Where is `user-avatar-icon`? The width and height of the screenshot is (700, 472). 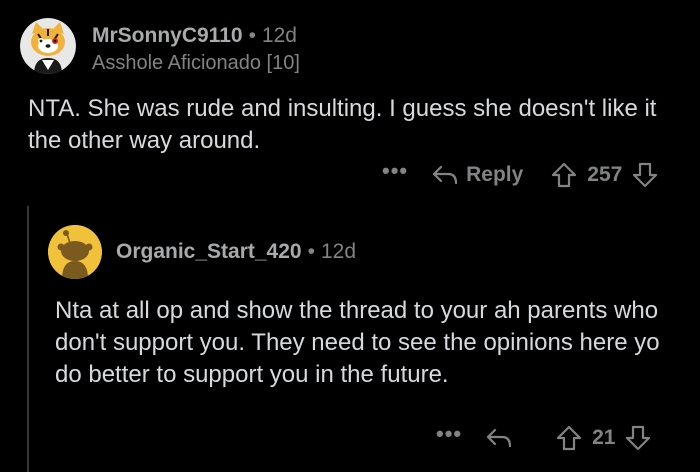
user-avatar-icon is located at coordinates (48, 46).